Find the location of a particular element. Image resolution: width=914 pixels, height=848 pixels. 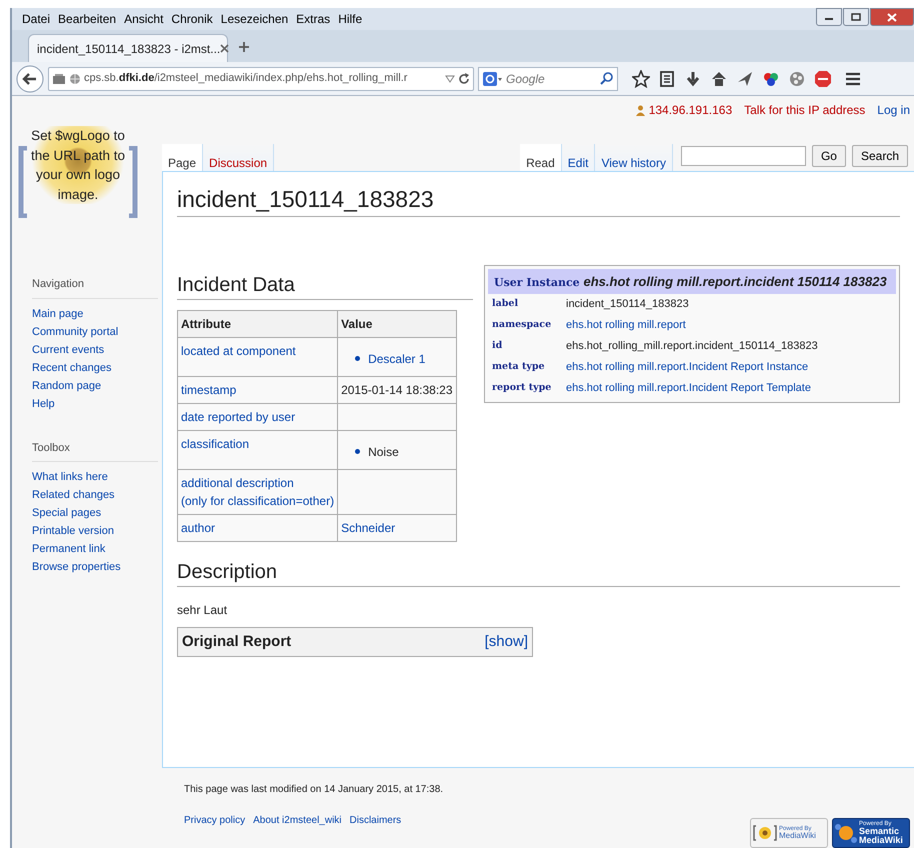

last-modified-text: This page was last modified on 14 January 2015, at 17:38. is located at coordinates (314, 790).